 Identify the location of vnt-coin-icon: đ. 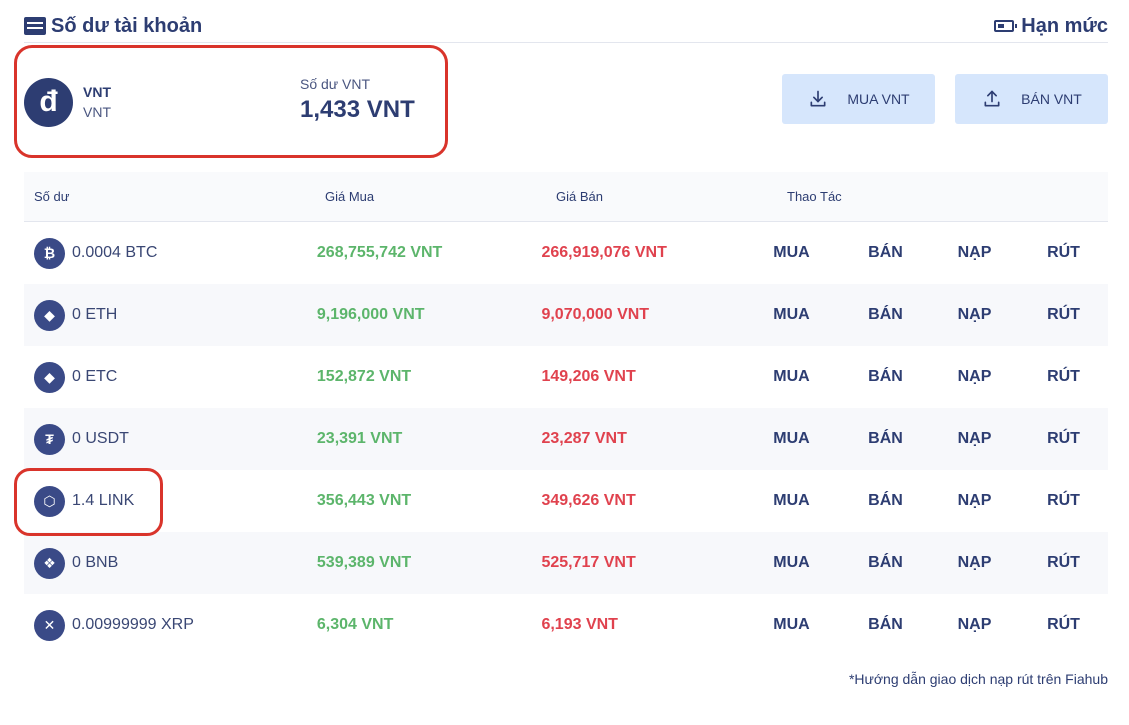
(48, 102).